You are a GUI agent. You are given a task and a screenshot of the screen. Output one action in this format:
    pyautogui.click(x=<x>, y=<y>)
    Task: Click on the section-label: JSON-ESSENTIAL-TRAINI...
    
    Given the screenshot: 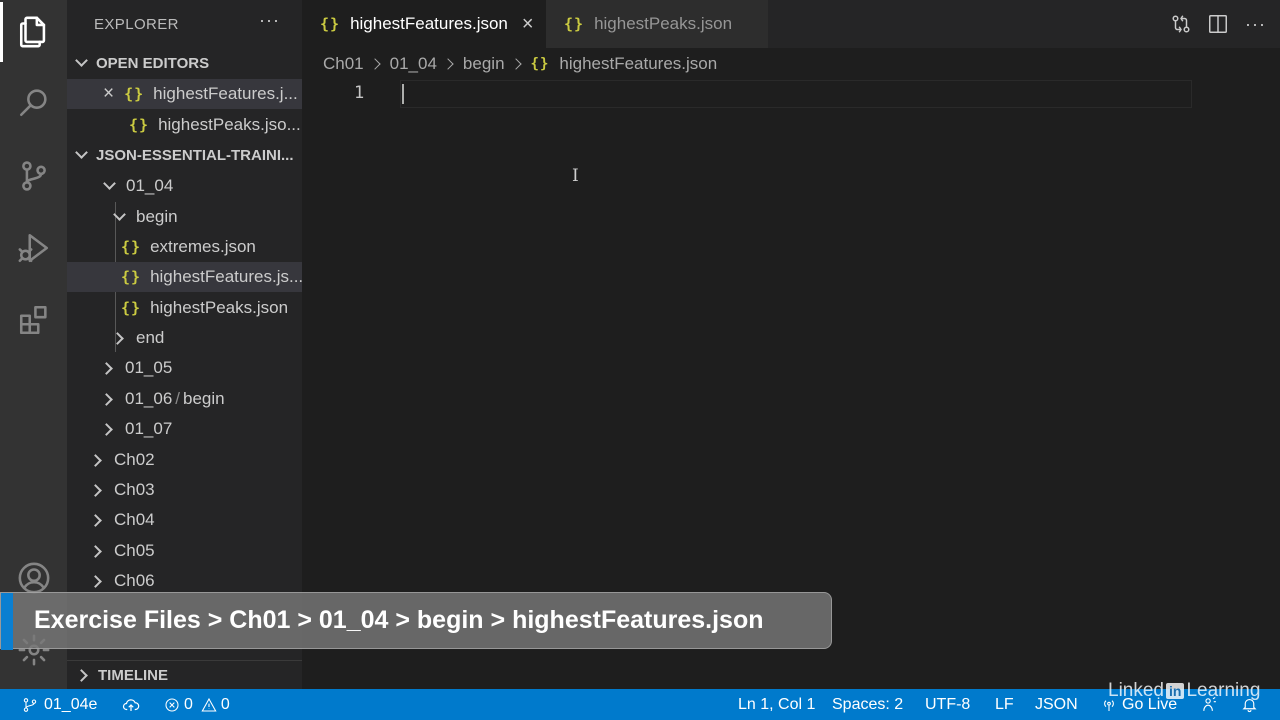 What is the action you would take?
    pyautogui.click(x=195, y=155)
    